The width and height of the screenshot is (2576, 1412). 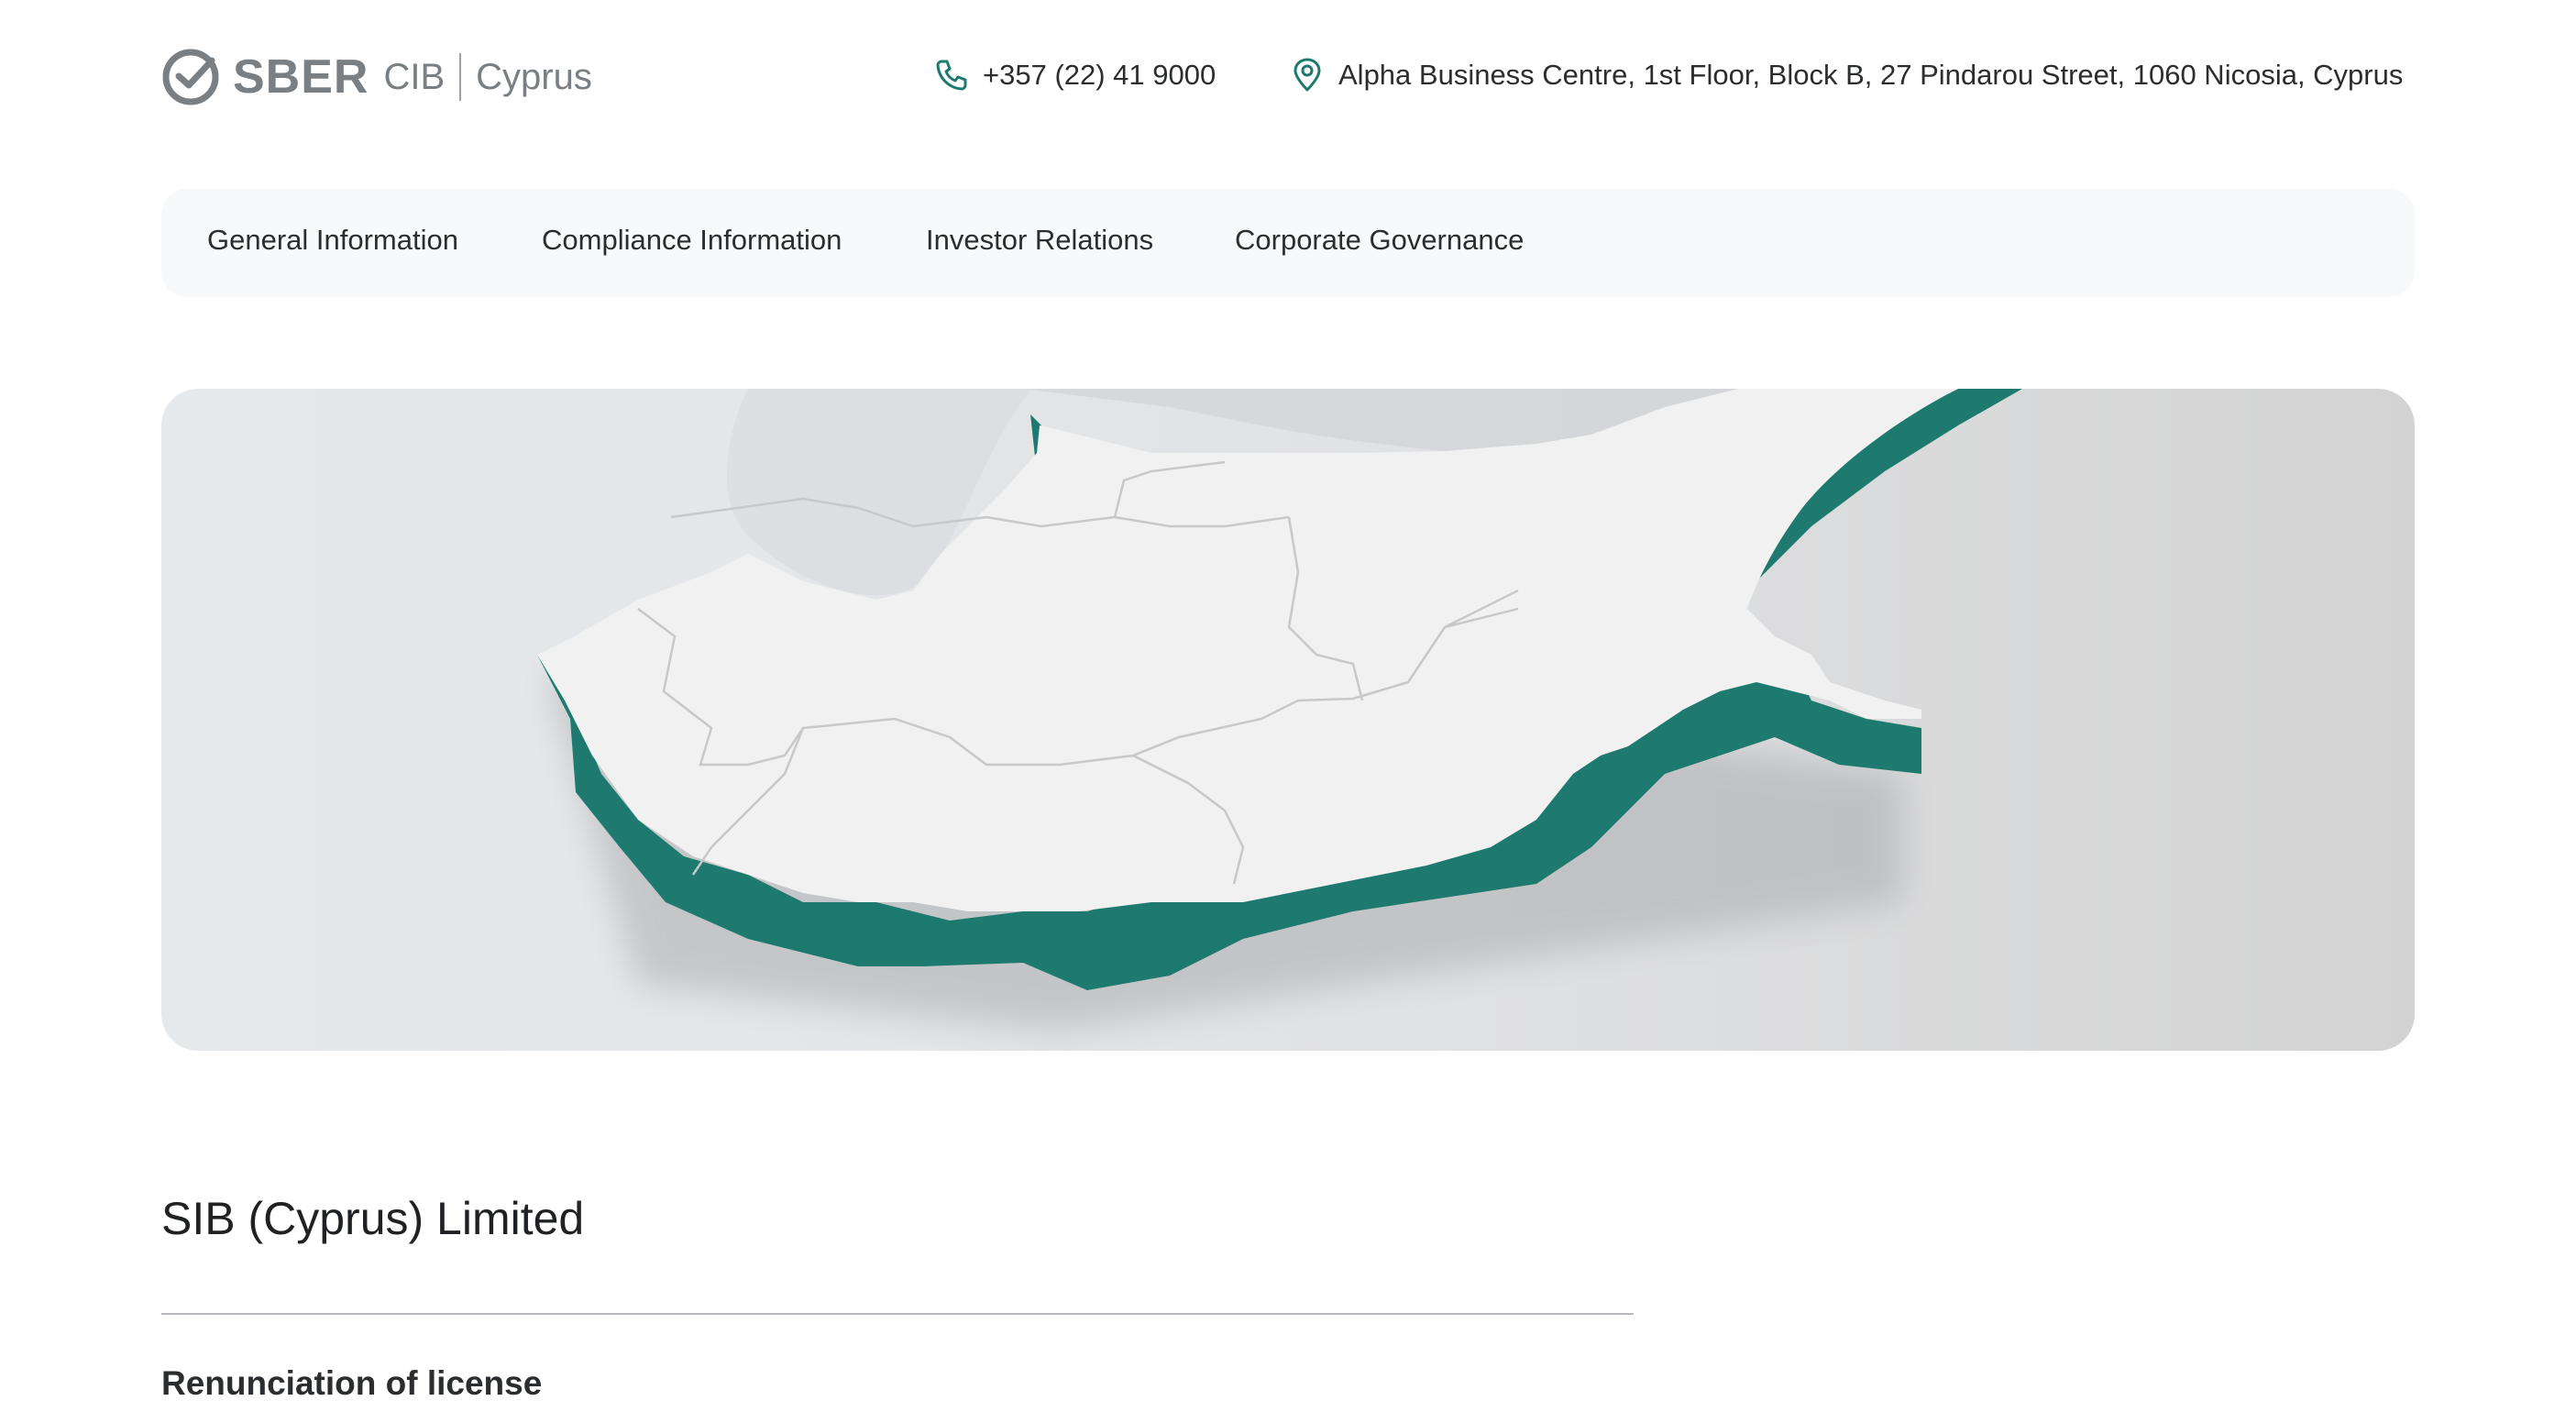 I want to click on nav-item-general-information: General Information, so click(x=332, y=240).